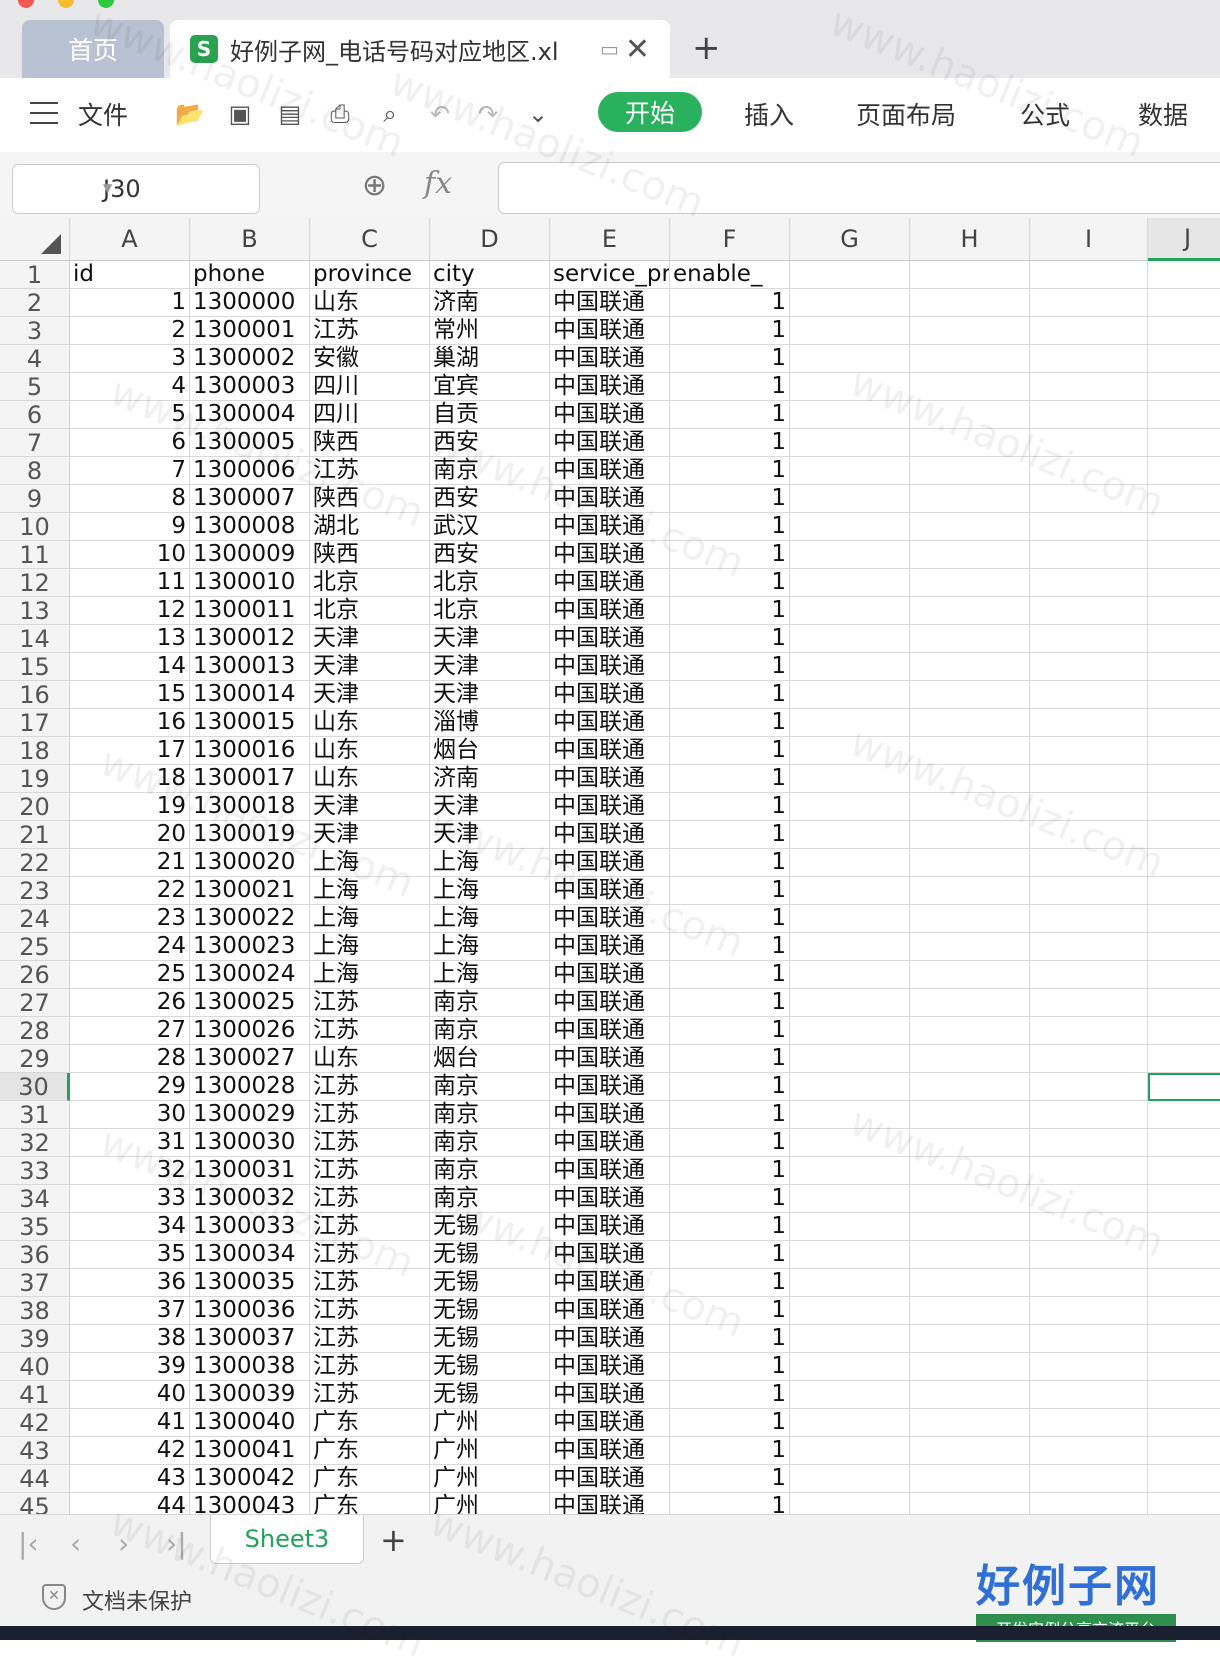 This screenshot has height=1667, width=1220. I want to click on cell: 12, so click(130, 611).